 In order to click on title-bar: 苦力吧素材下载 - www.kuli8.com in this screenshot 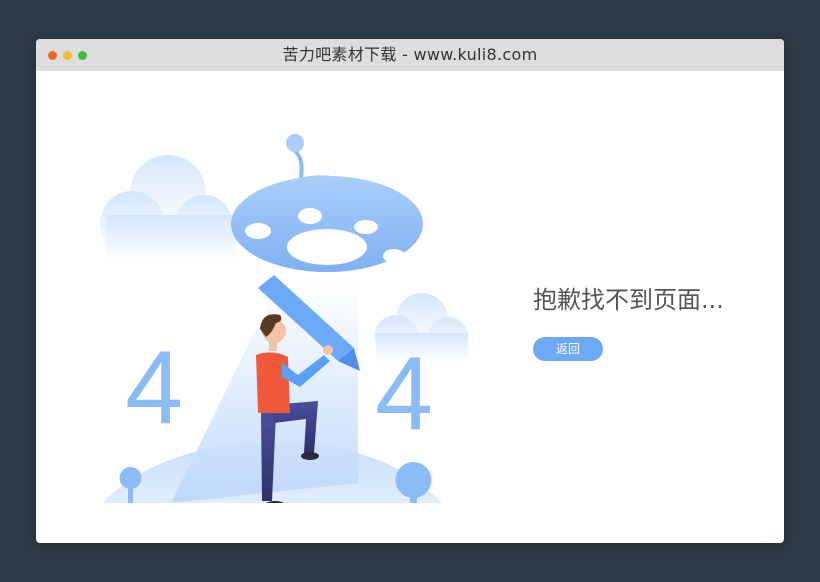, I will do `click(410, 55)`.